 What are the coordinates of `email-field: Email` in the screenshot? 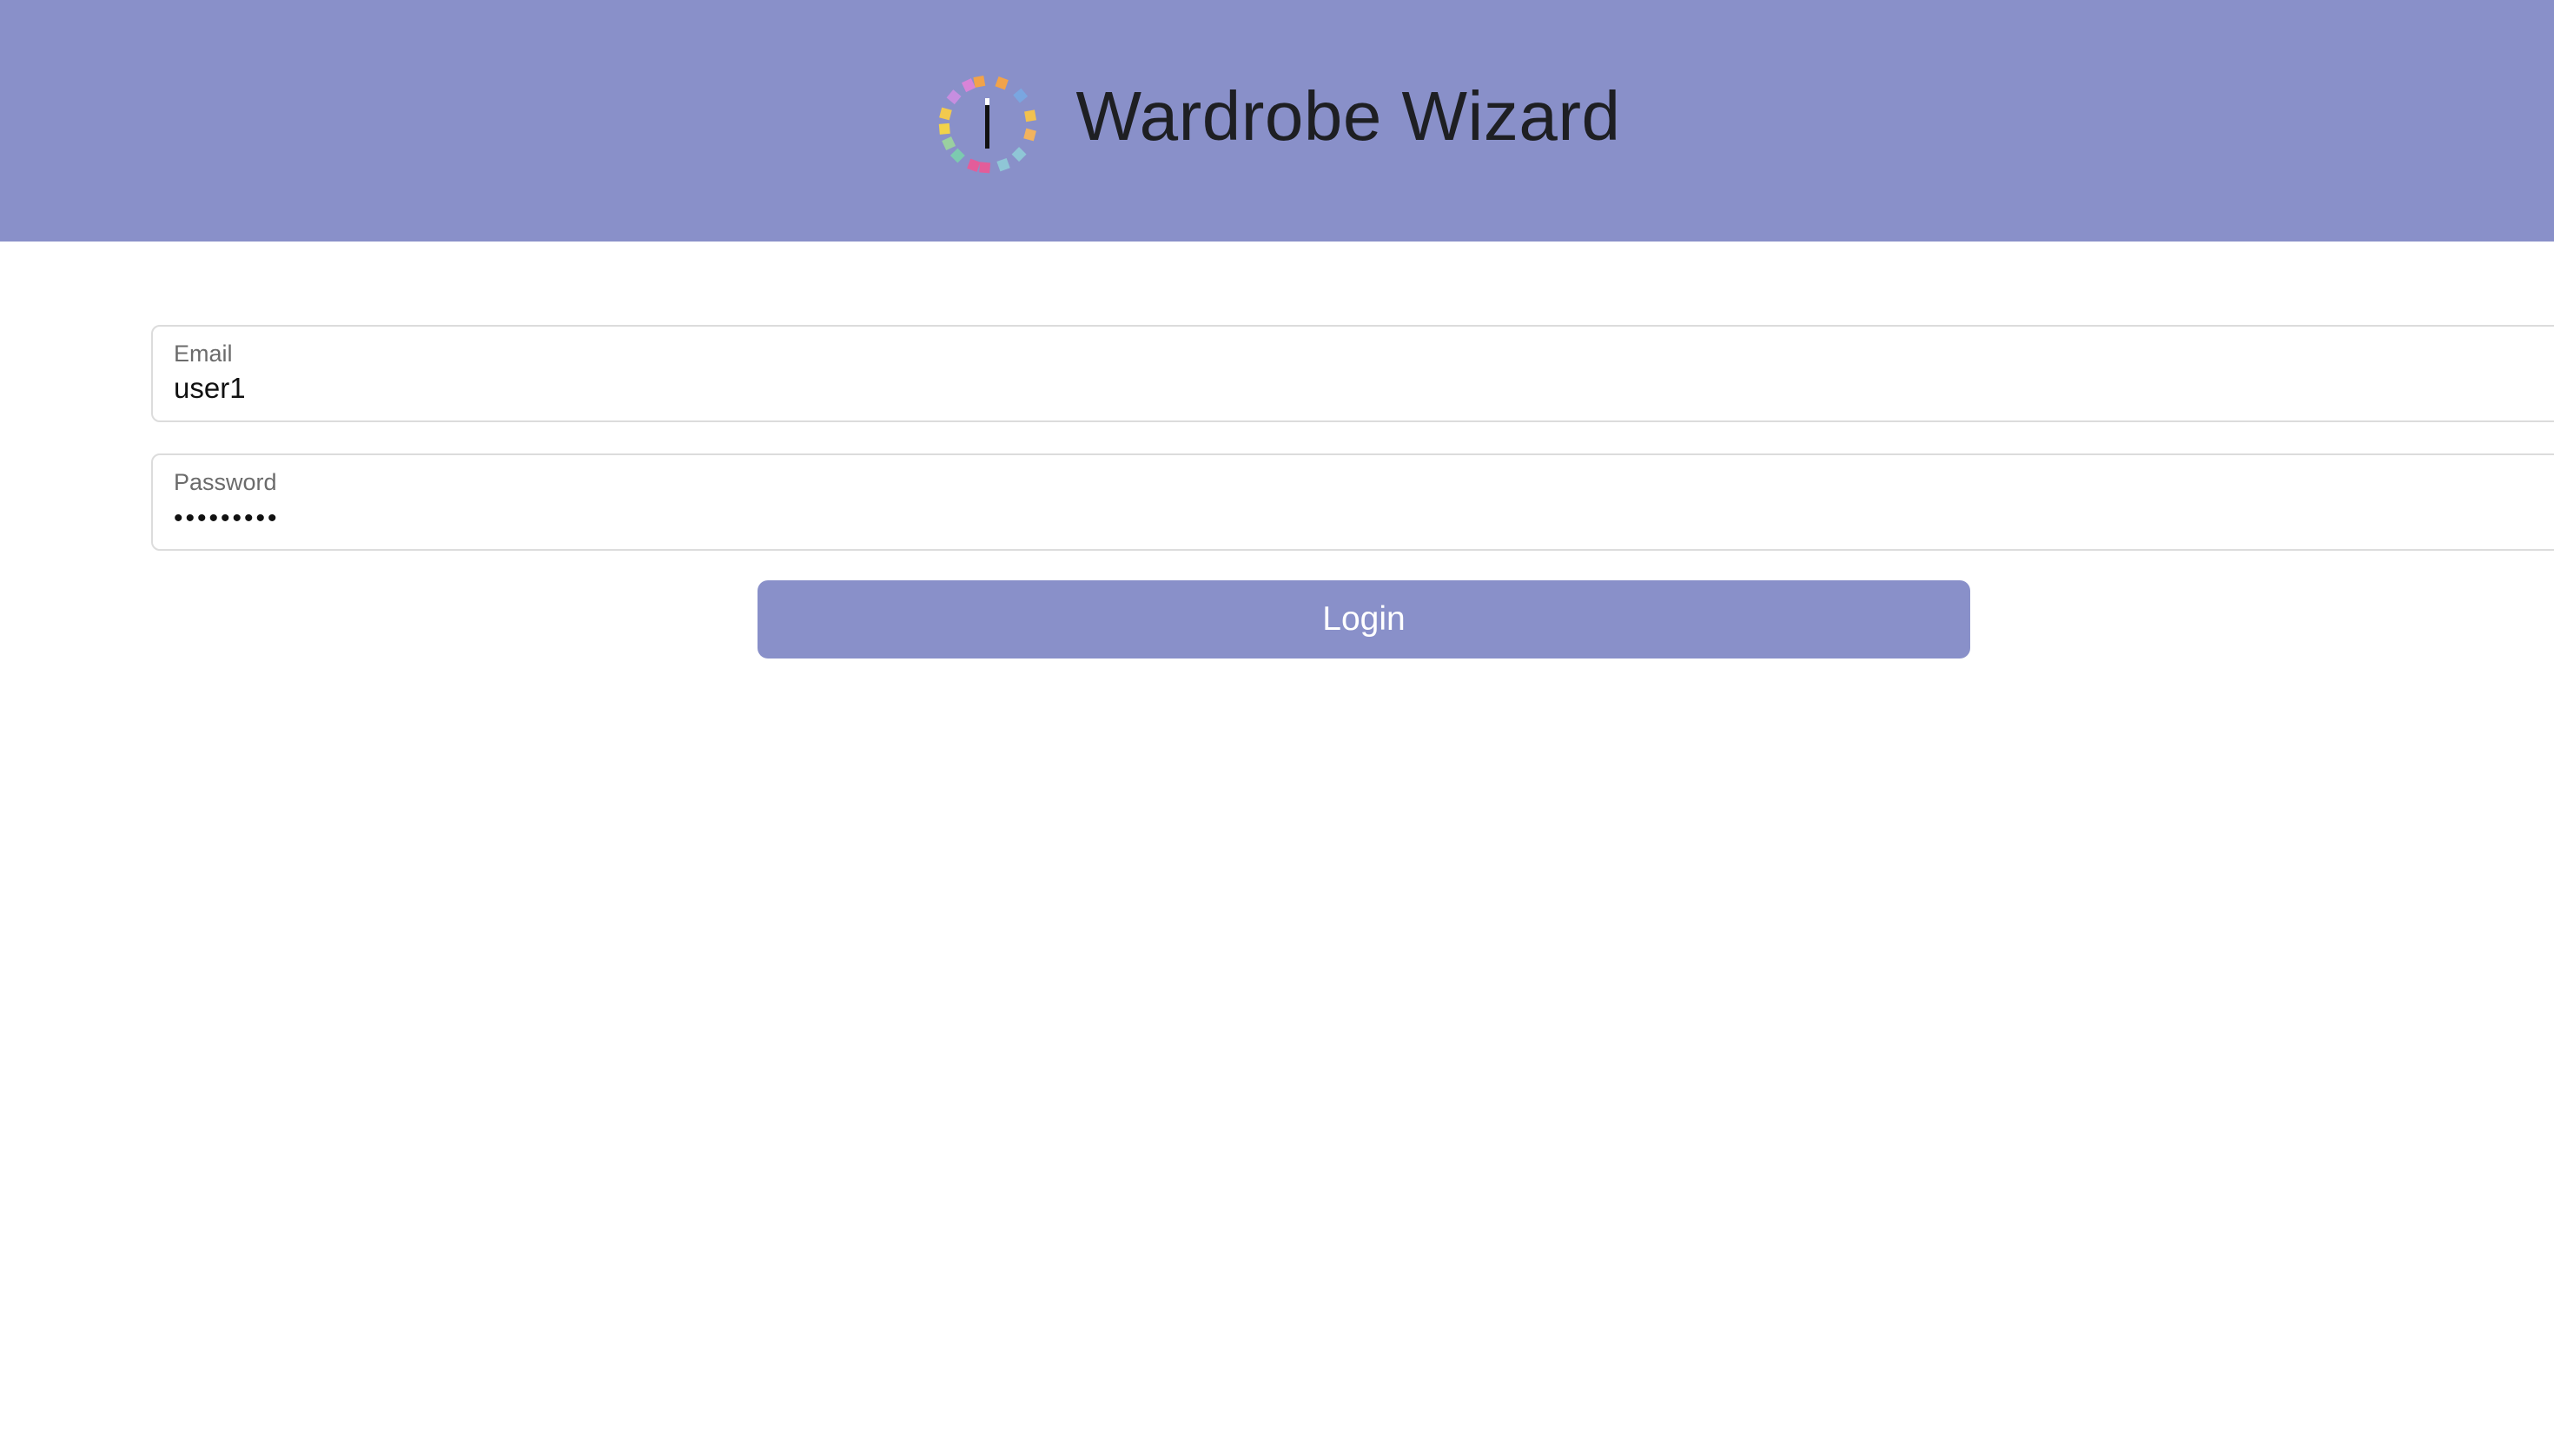 It's located at (1353, 373).